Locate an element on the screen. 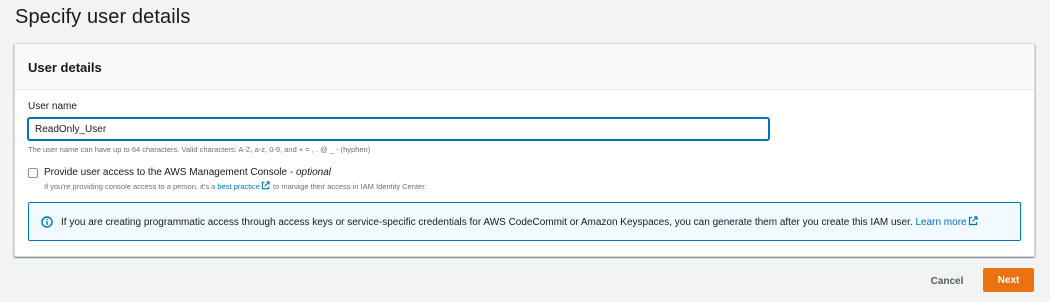  best-practice-link: best practice is located at coordinates (238, 186).